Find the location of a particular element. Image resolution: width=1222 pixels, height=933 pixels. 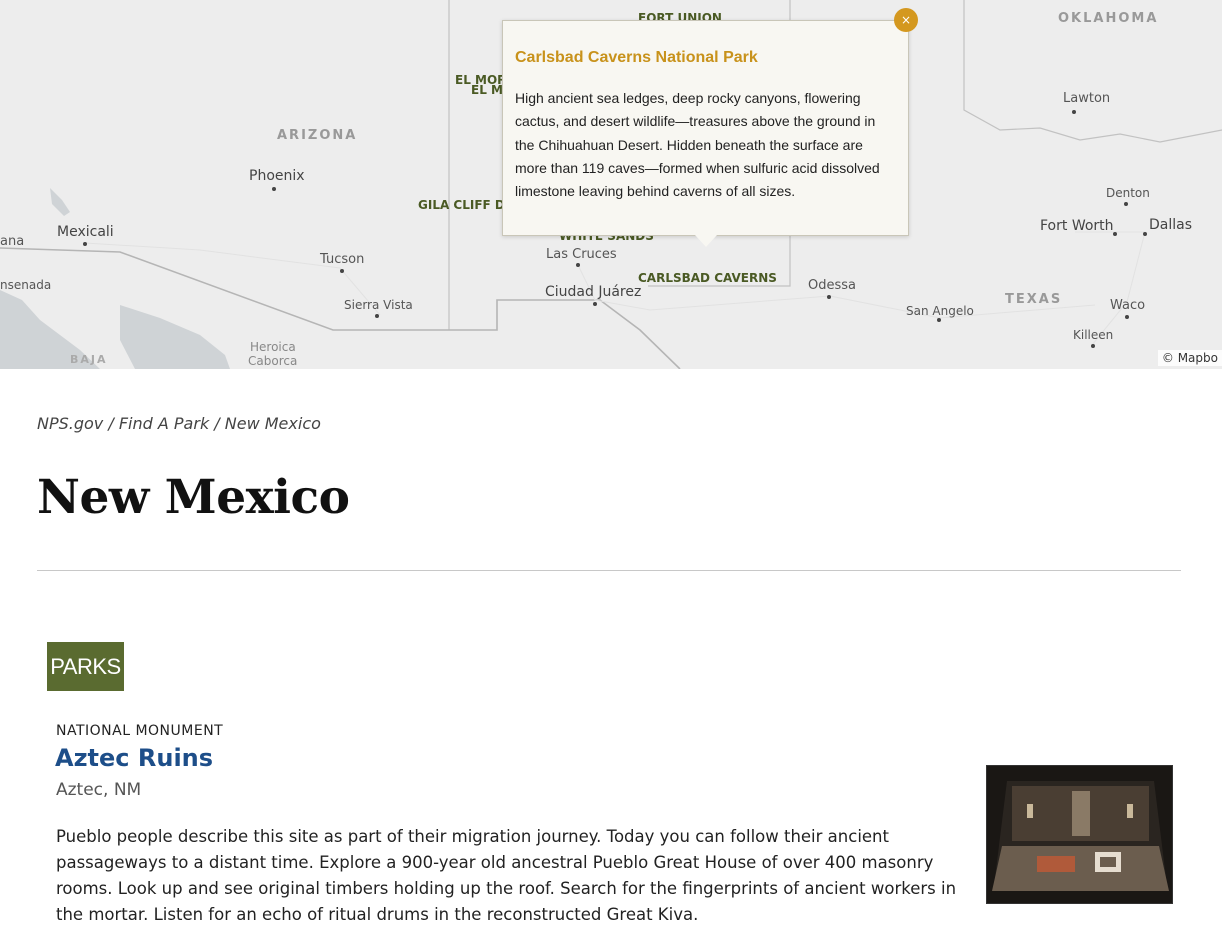

city-label-heroica: Heroica is located at coordinates (273, 347).